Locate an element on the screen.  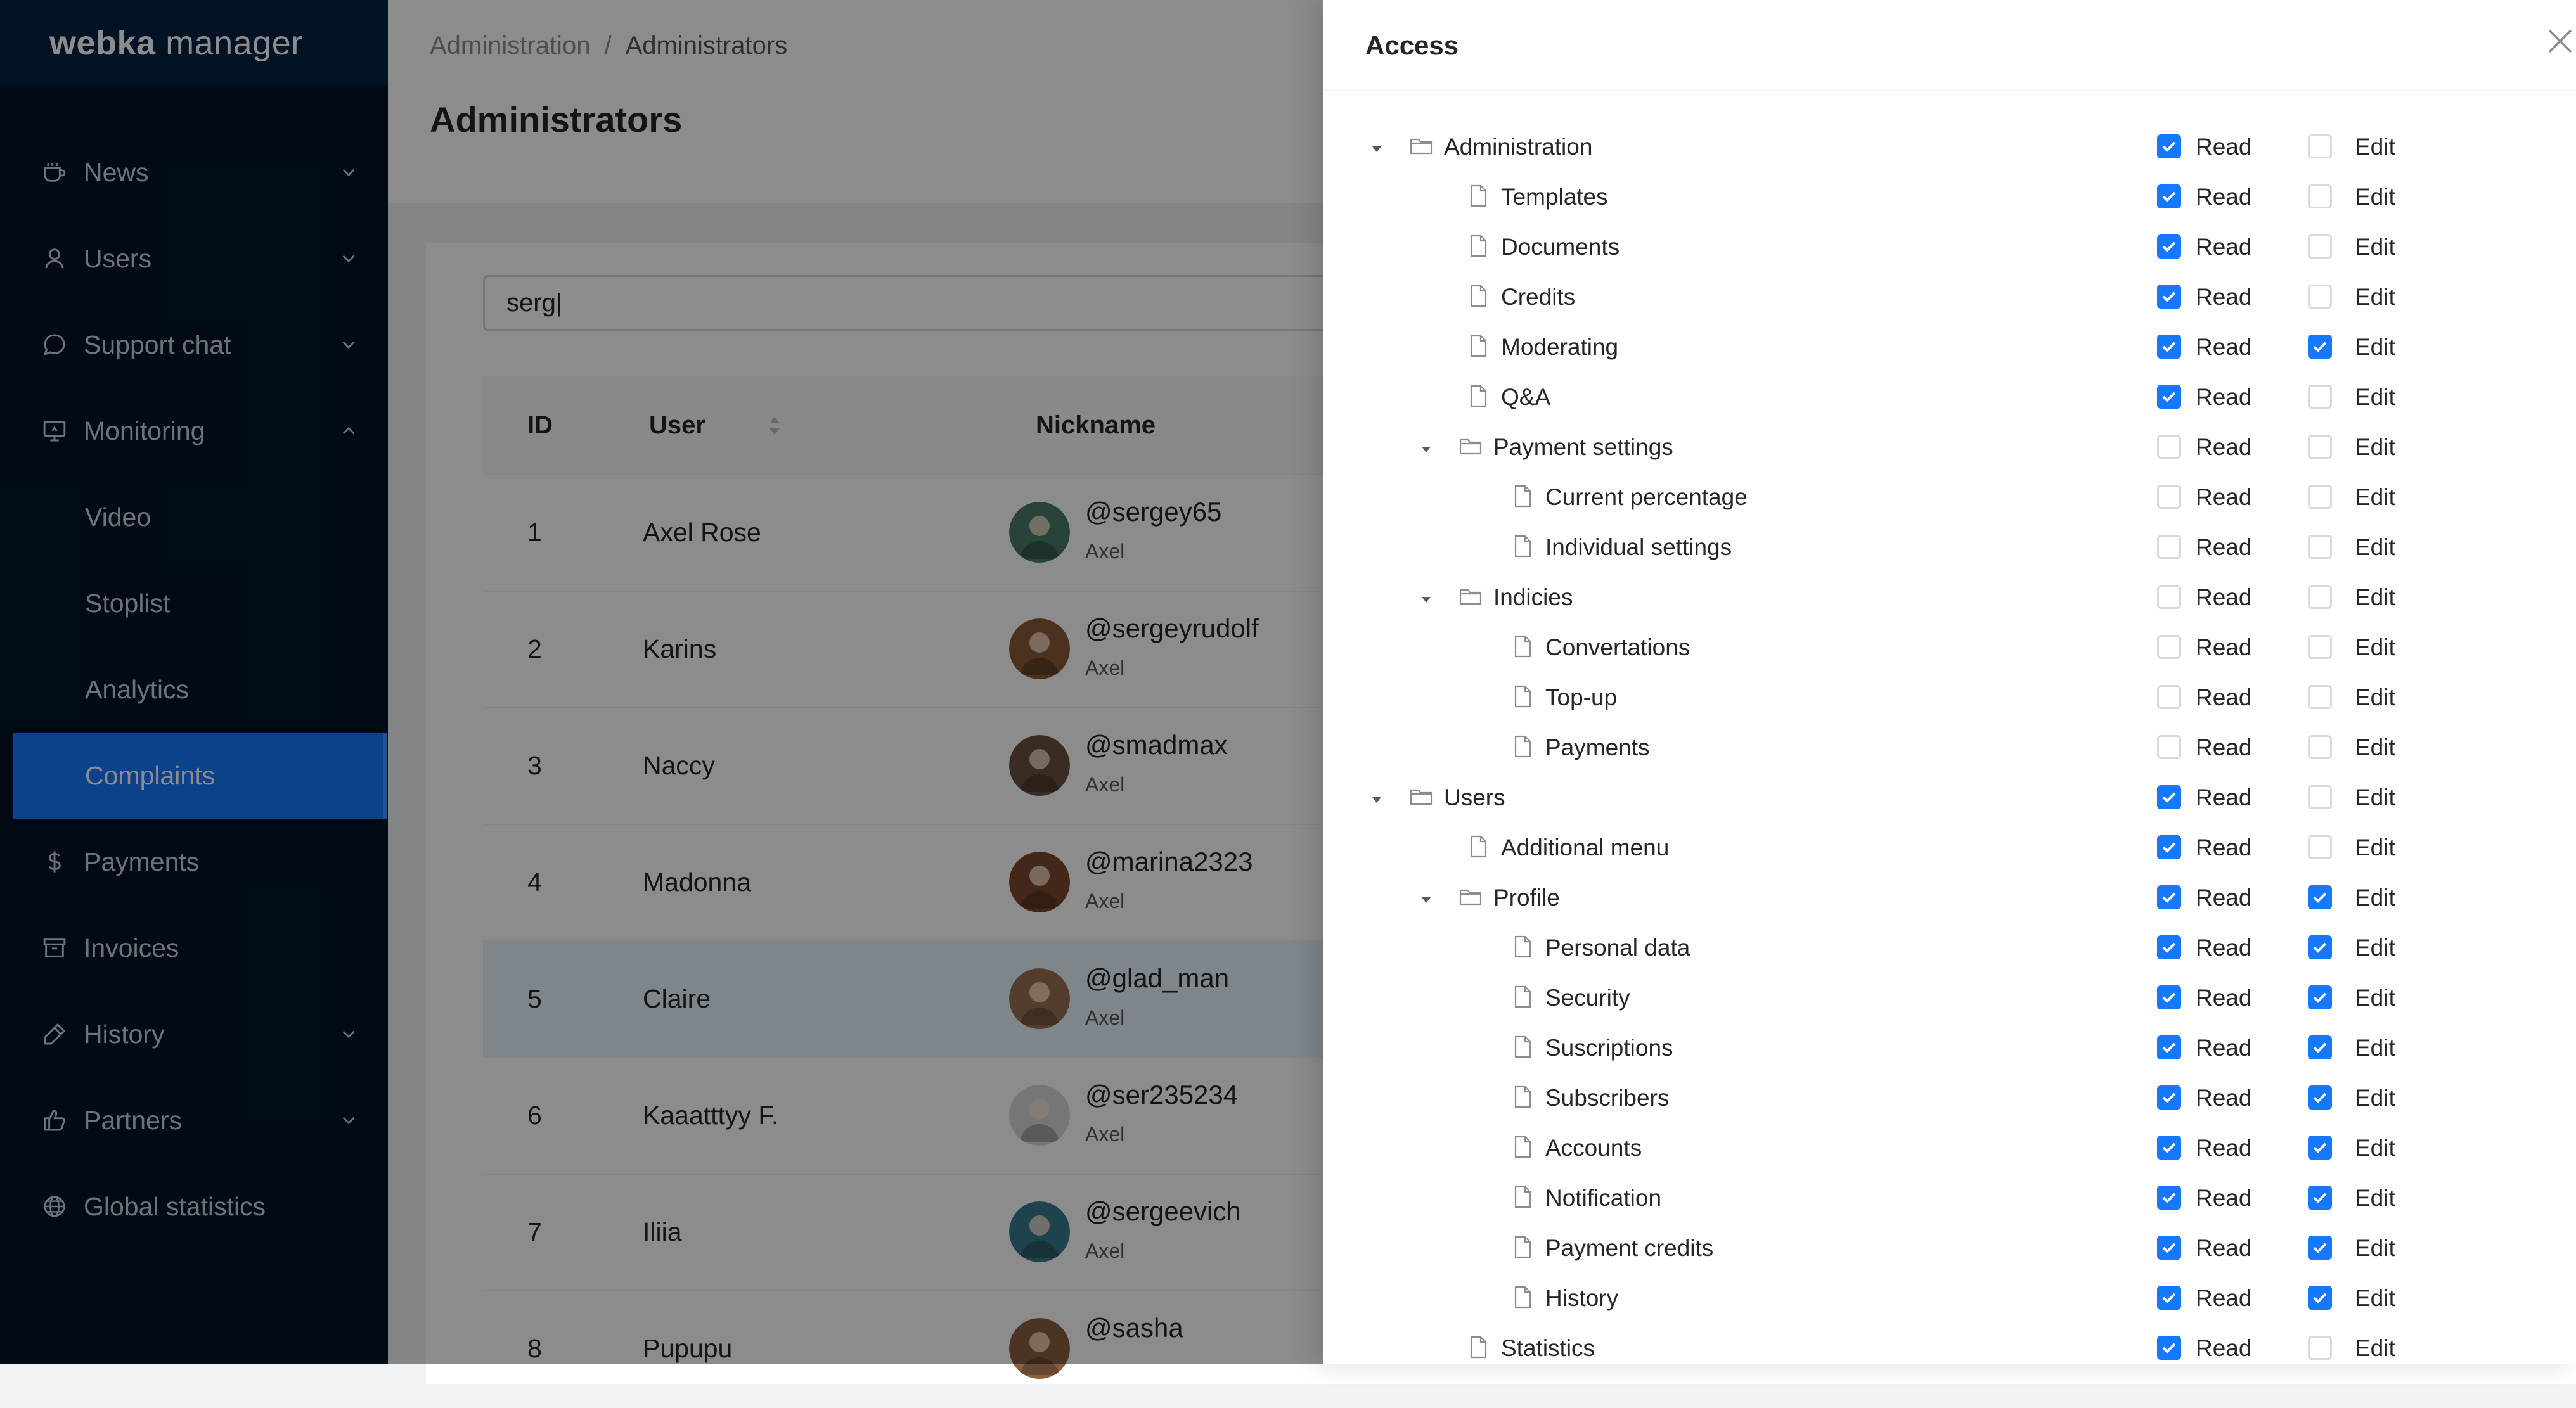
tree-node-payment-credits: Payment credits Read Edit is located at coordinates (1949, 1247).